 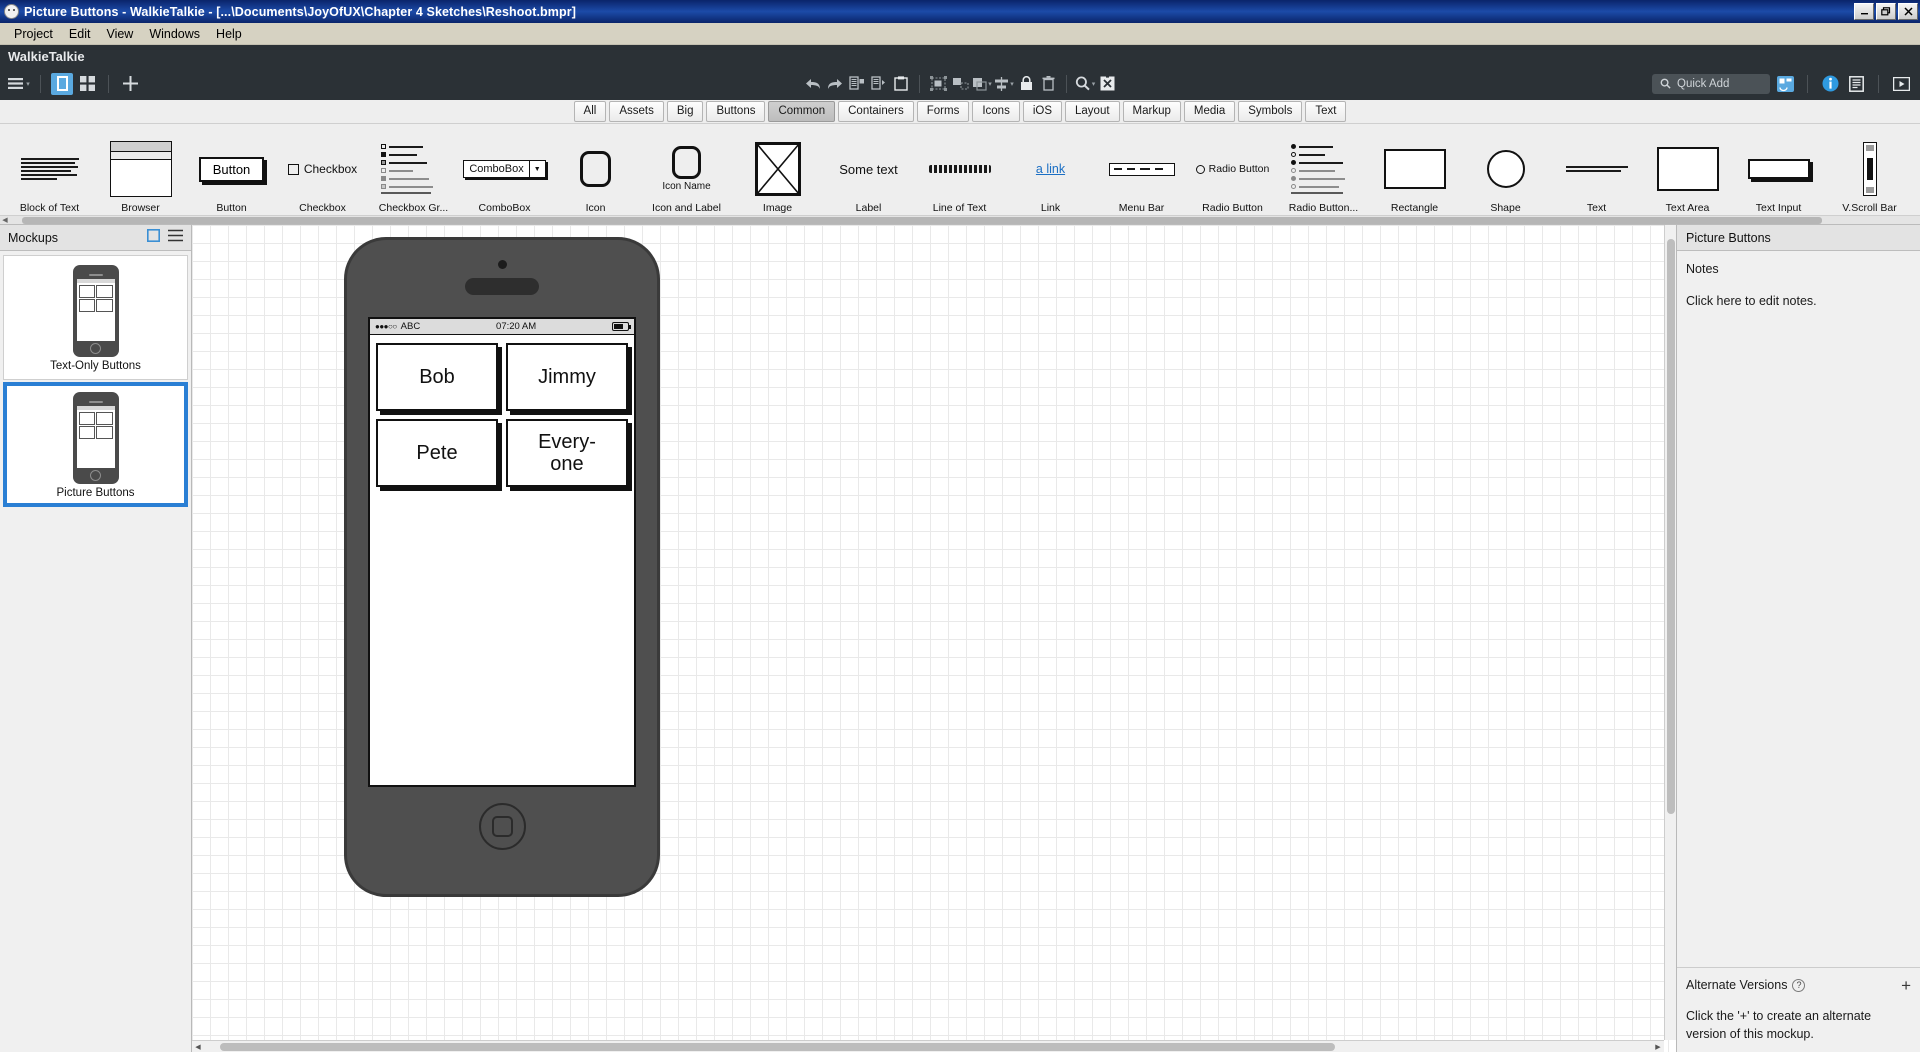 I want to click on notes-edit-area: Click here to edit notes., so click(x=1798, y=301).